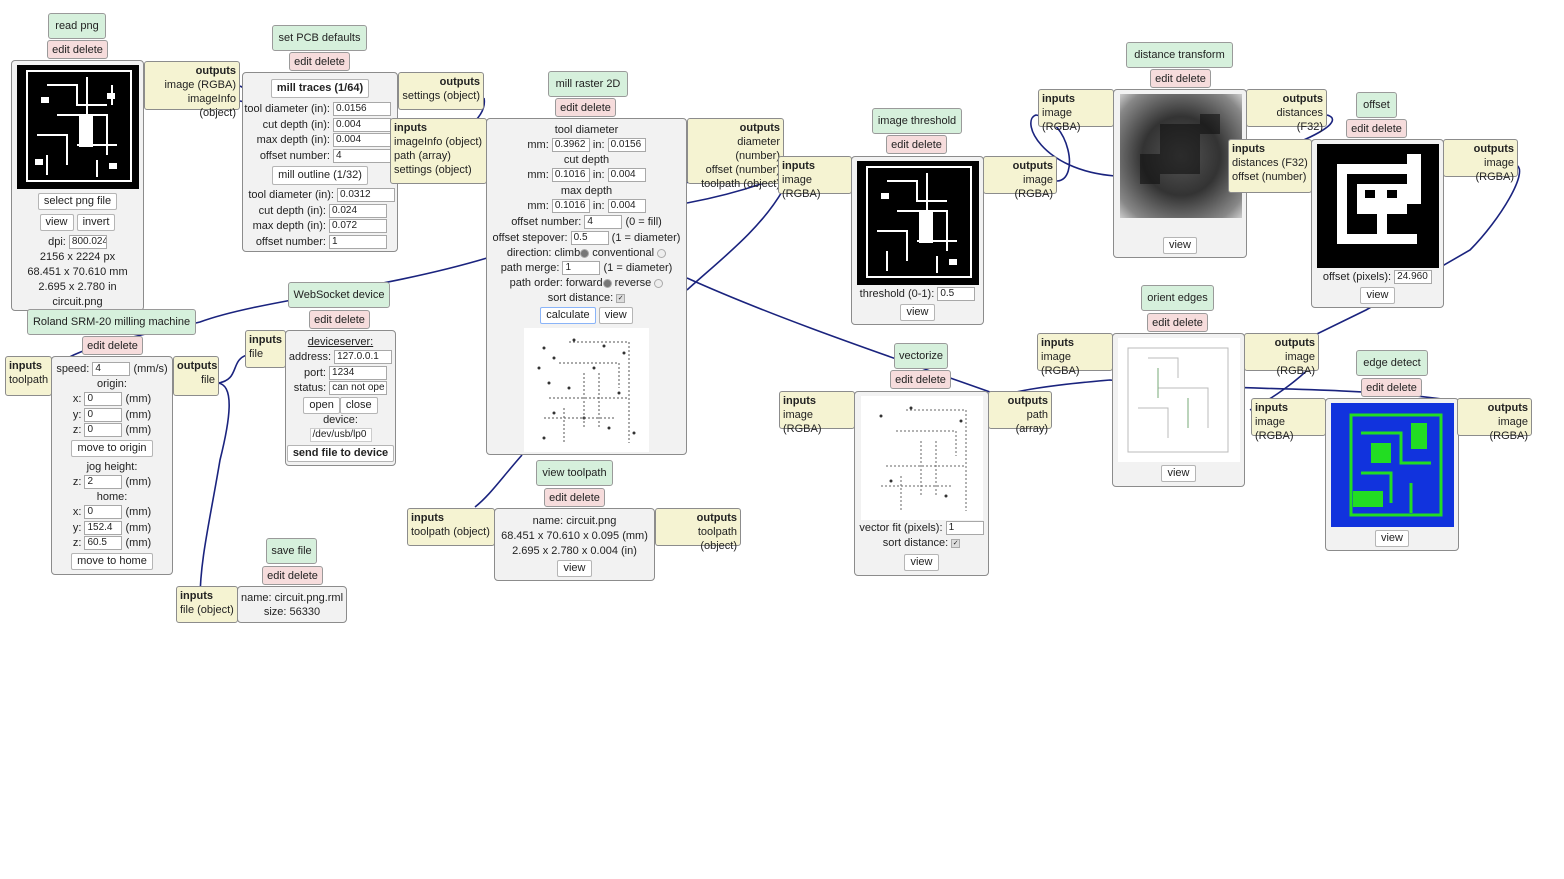 The image size is (1564, 879). Describe the element at coordinates (1179, 55) in the screenshot. I see `distance-transform-title: distance transform` at that location.